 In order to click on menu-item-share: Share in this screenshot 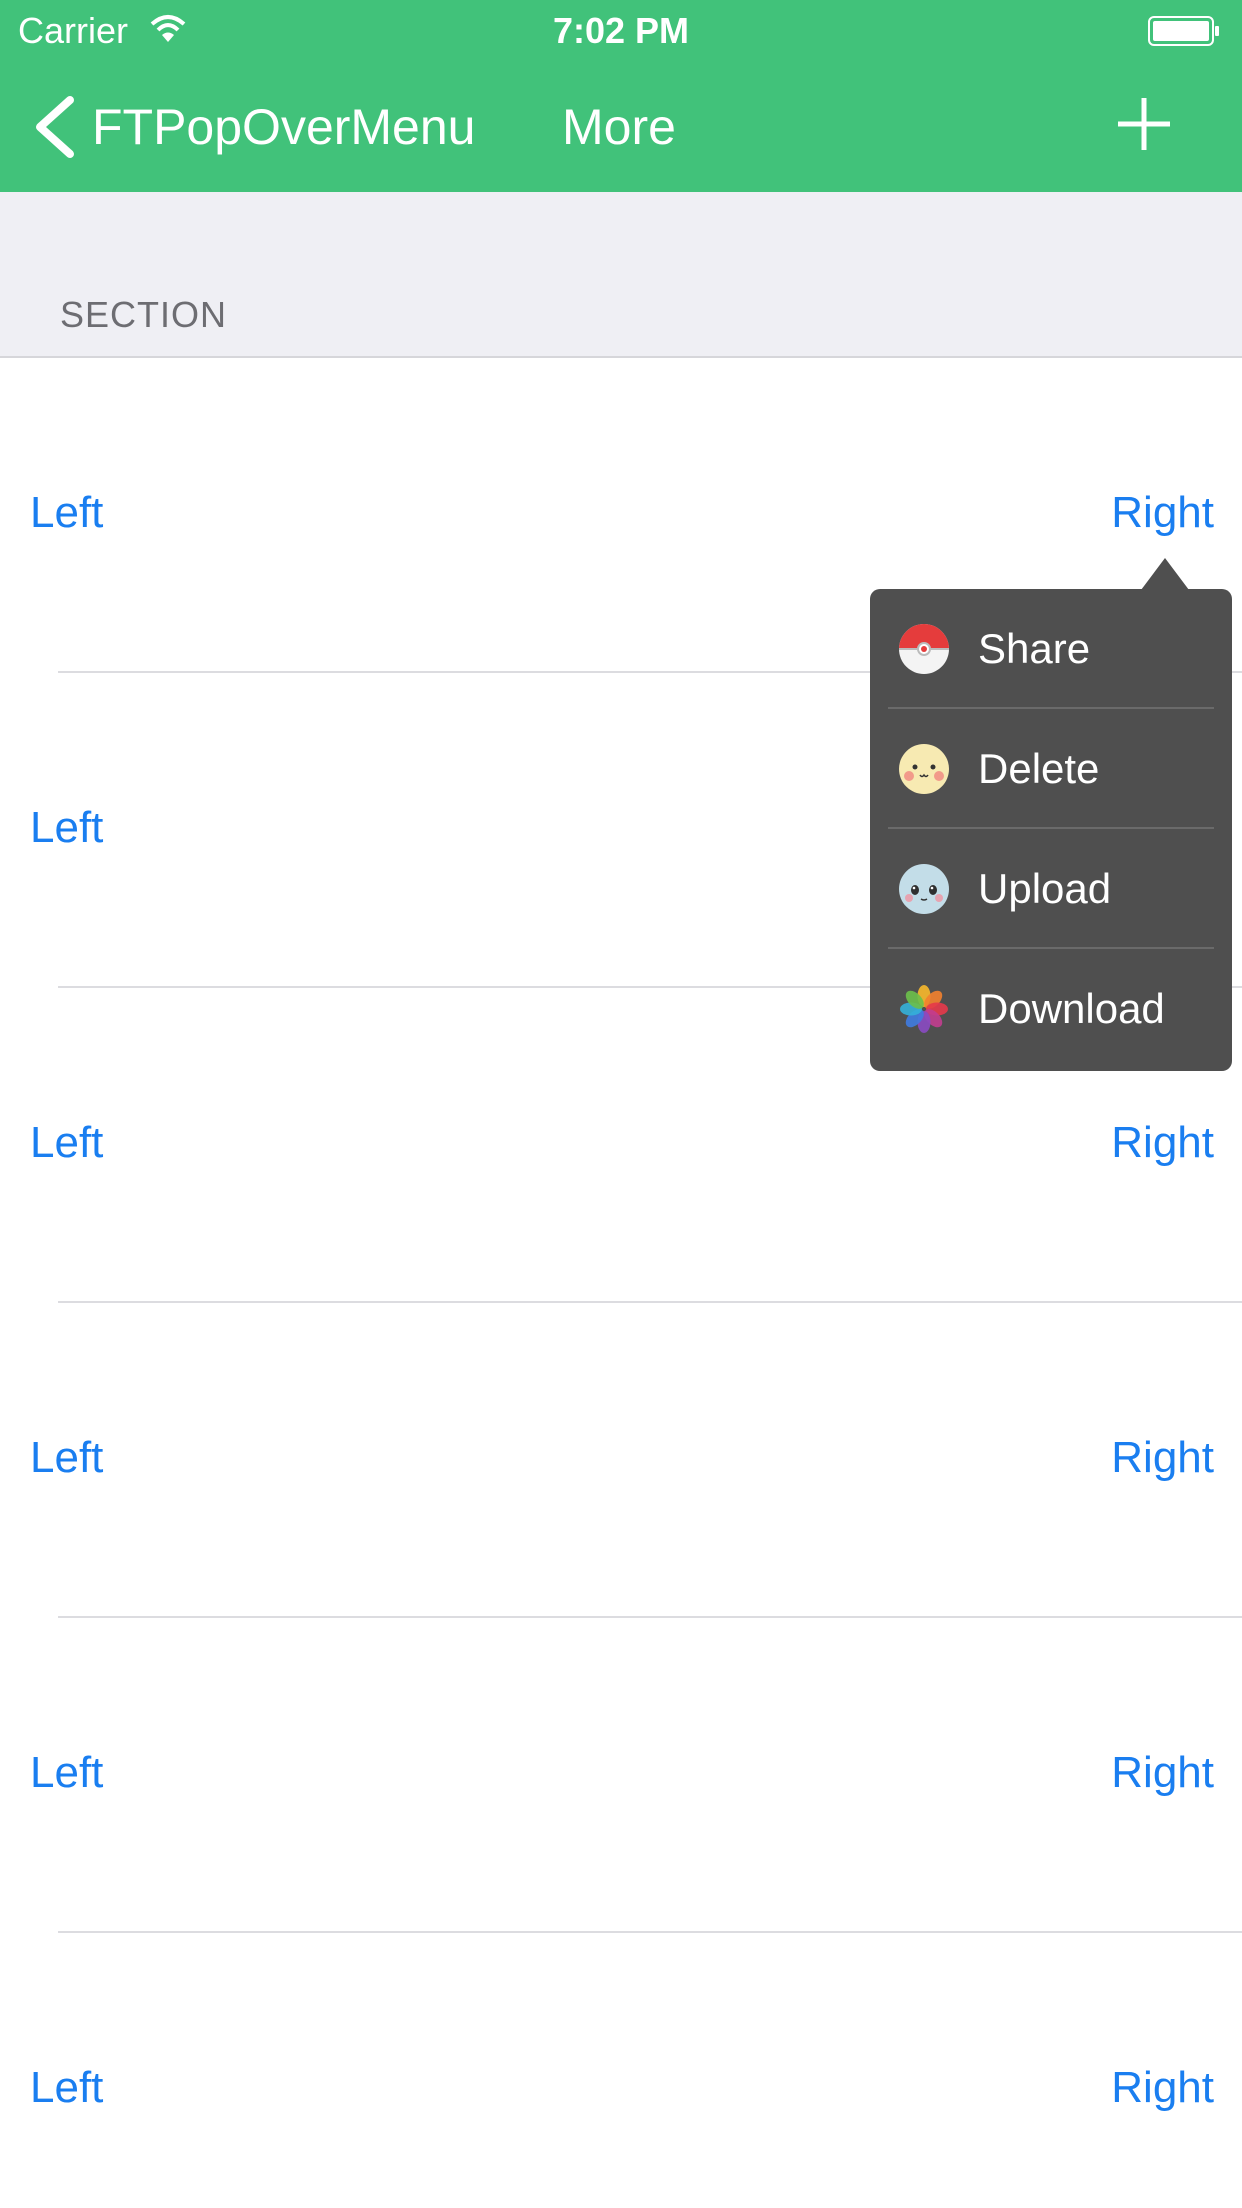, I will do `click(1051, 649)`.